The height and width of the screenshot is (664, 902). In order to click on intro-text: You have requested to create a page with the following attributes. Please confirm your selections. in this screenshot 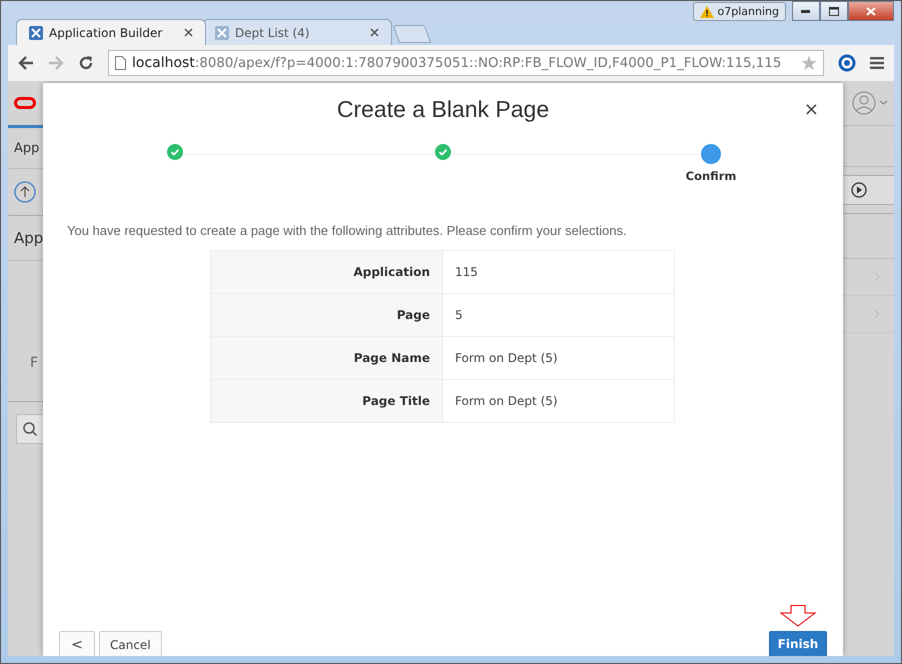, I will do `click(347, 230)`.